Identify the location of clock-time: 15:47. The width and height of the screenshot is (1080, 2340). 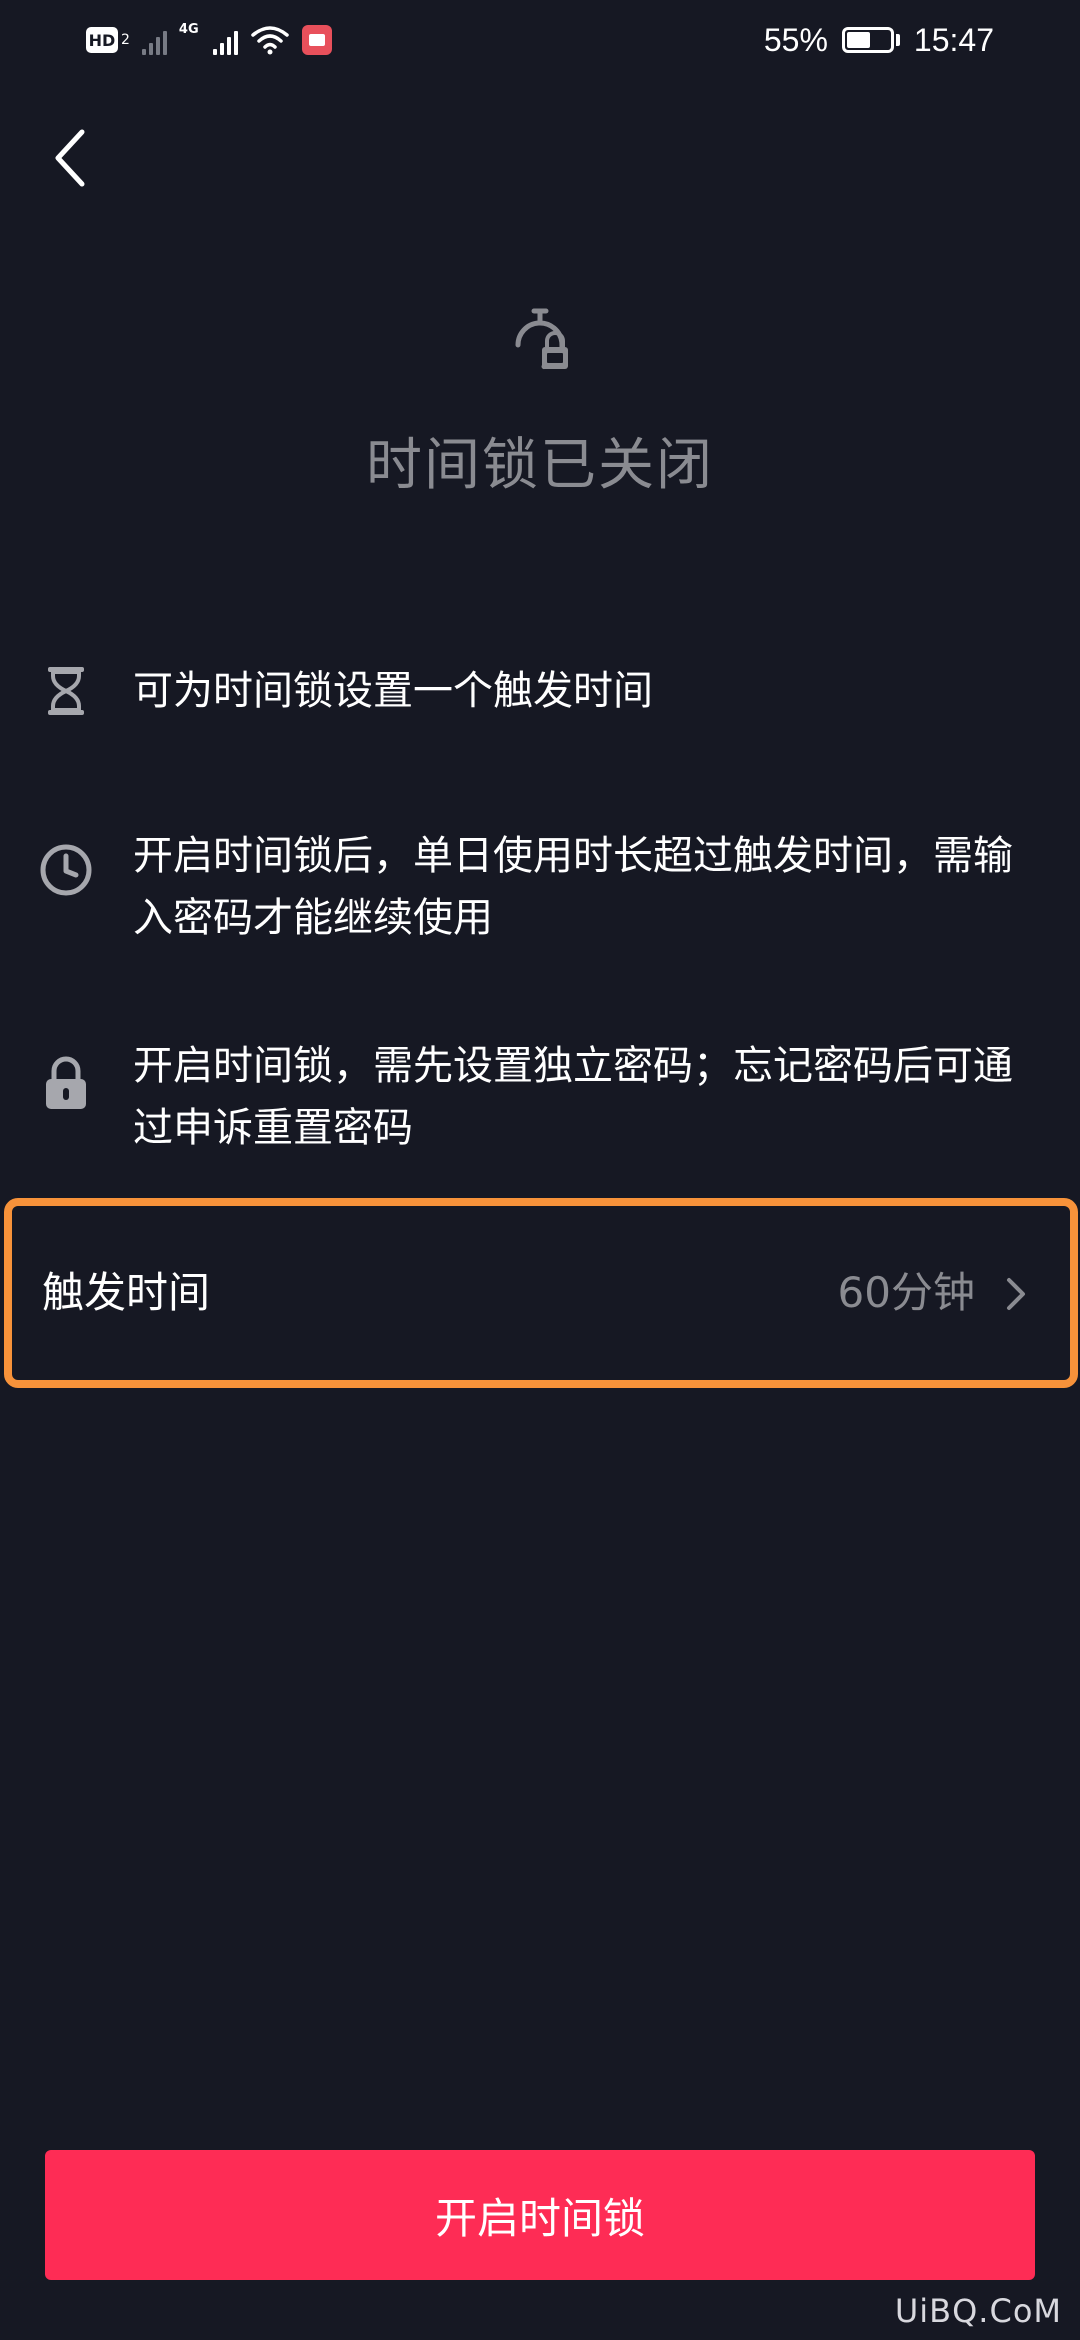
(953, 39).